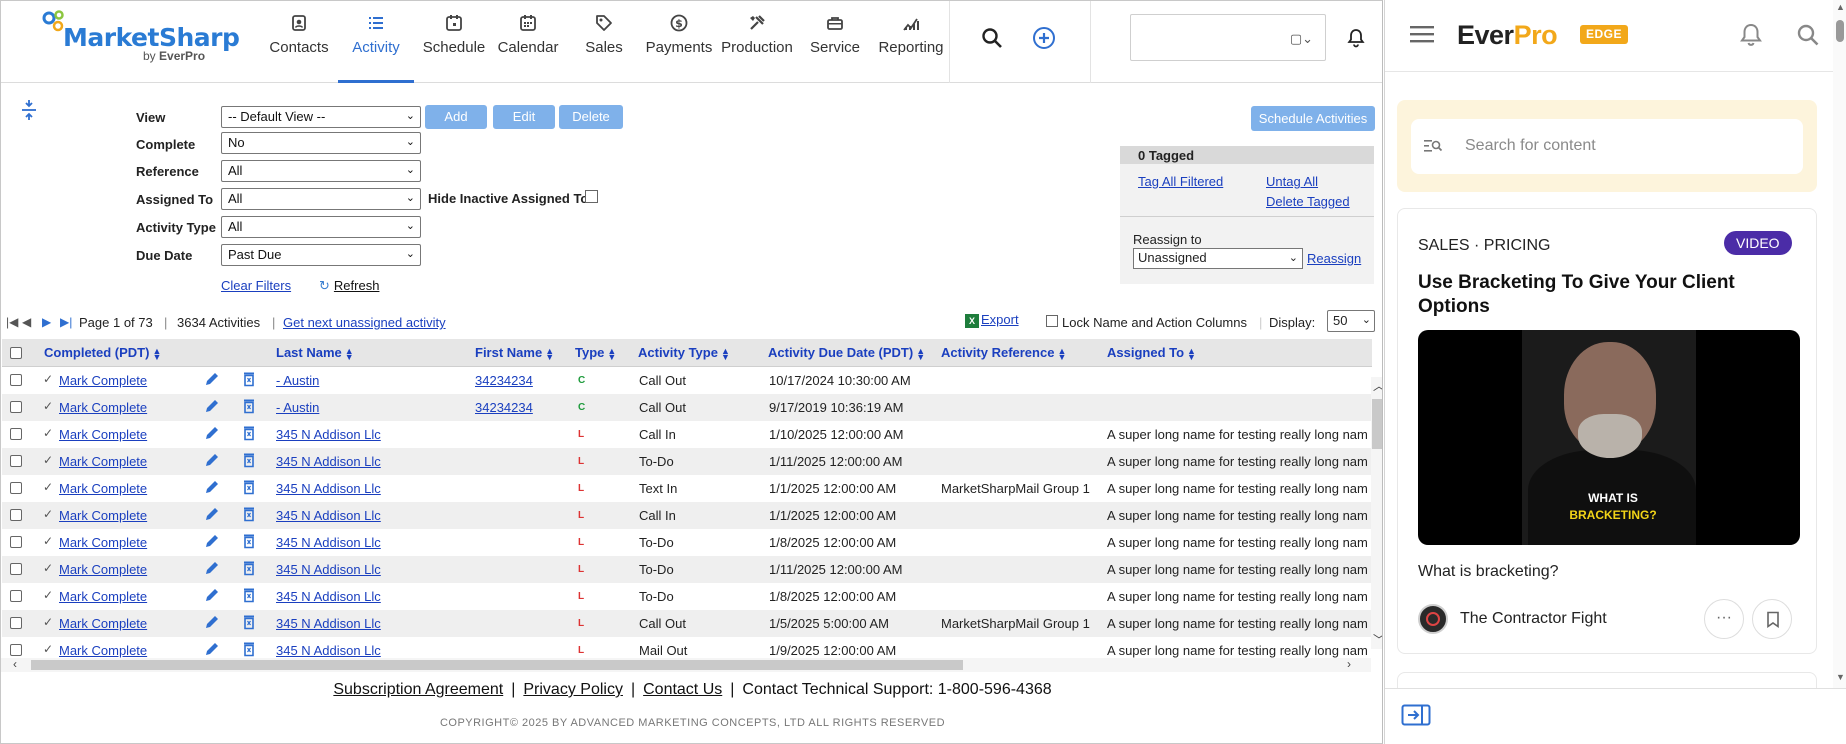  What do you see at coordinates (139, 39) in the screenshot?
I see `marketsharp-logo: MarketSharp by EverPro` at bounding box center [139, 39].